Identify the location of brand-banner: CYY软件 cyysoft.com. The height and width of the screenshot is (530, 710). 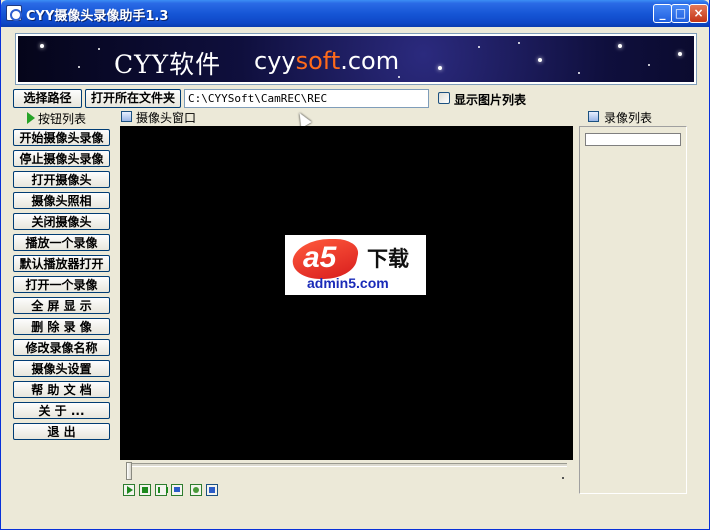
(356, 59).